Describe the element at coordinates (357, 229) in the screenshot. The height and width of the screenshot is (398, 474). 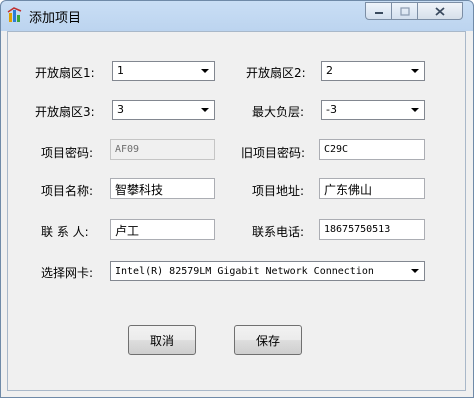
I see `phone-value: 18675750513` at that location.